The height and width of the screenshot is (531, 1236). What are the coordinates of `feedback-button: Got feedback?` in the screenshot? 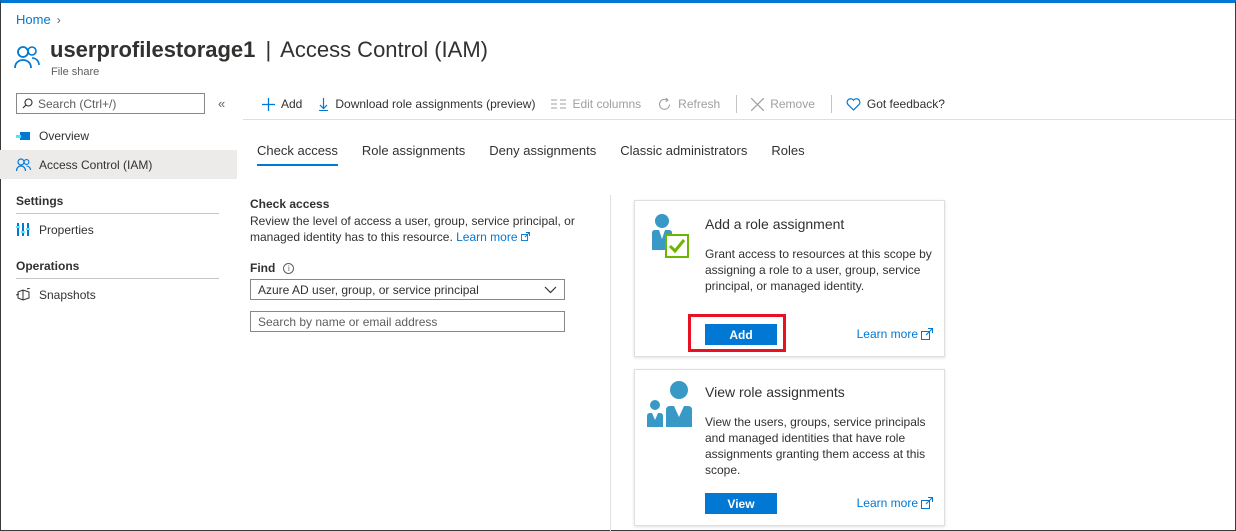 It's located at (895, 104).